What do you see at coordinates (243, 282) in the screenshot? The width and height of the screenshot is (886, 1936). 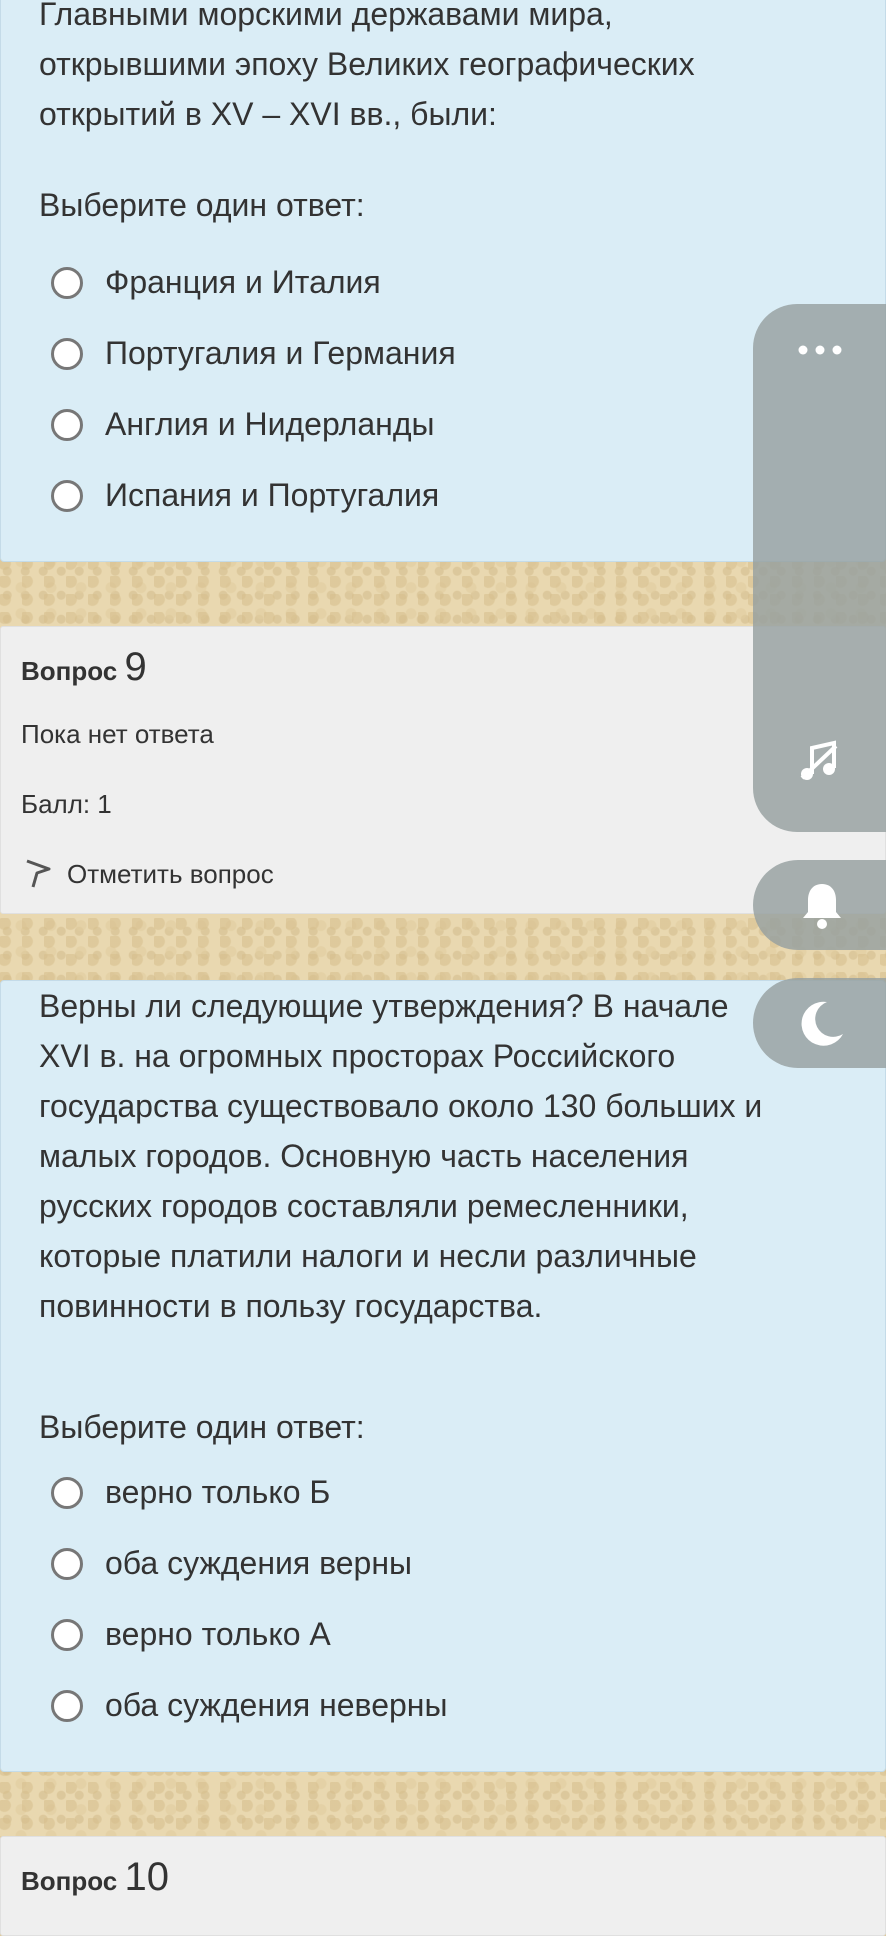 I see `answer-option-label: Франция и Италия` at bounding box center [243, 282].